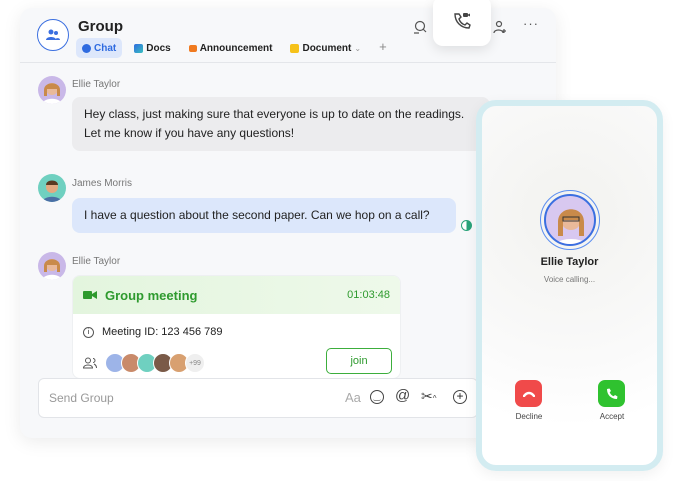  Describe the element at coordinates (368, 295) in the screenshot. I see `meeting-duration: 01:03:48` at that location.